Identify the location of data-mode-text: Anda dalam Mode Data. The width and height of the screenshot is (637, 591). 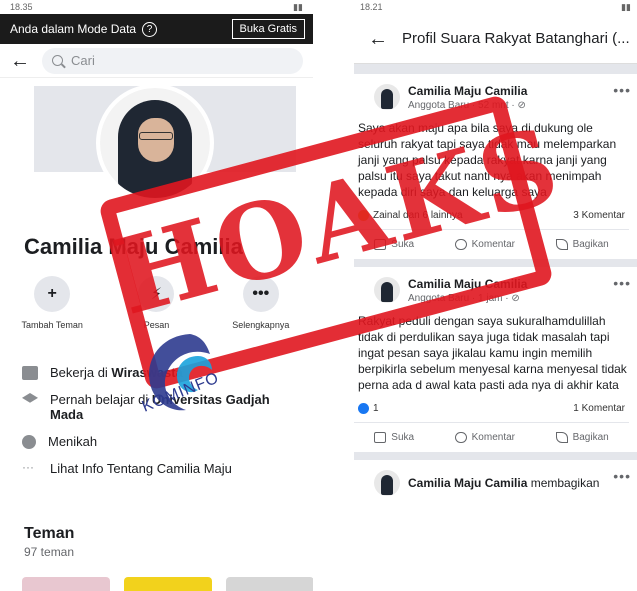
(73, 29).